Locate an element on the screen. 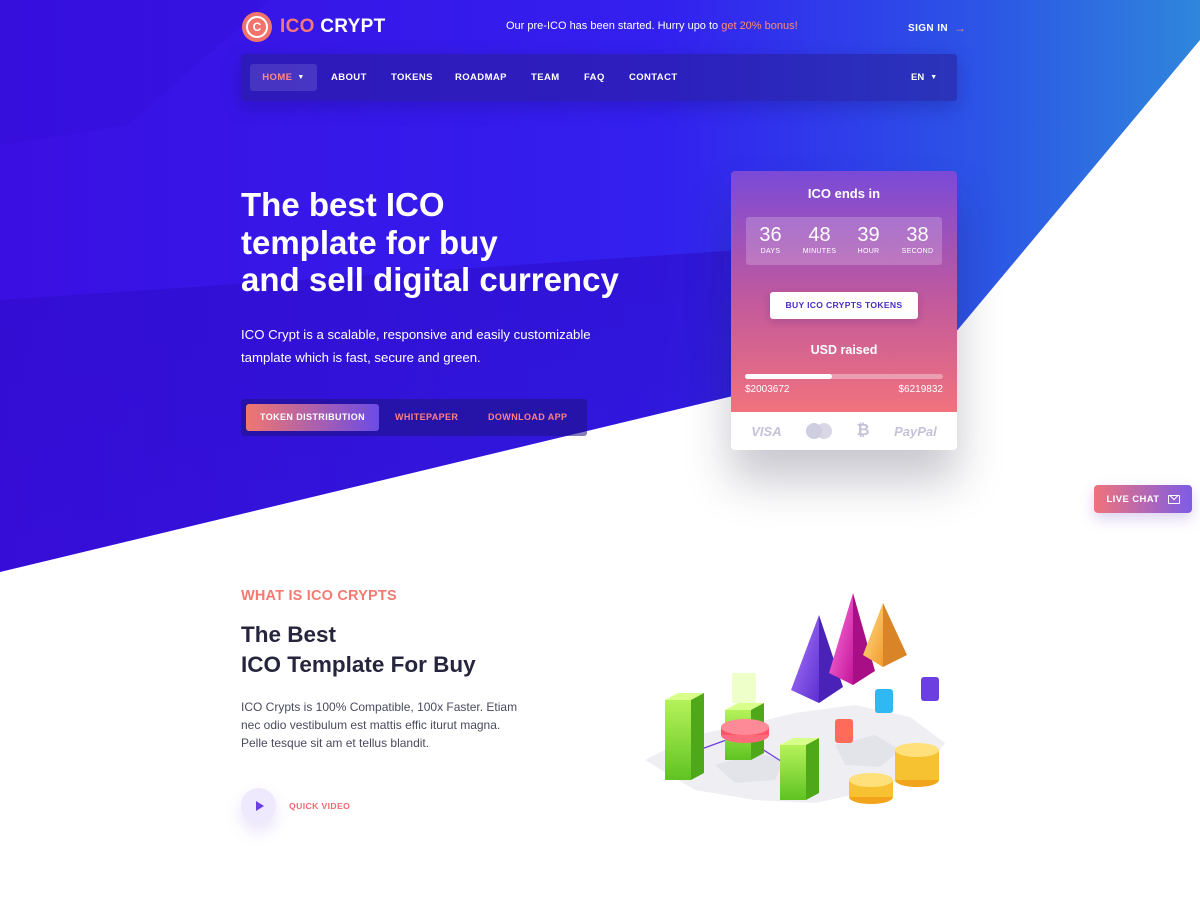  nav-item-home-label: HOME is located at coordinates (277, 77).